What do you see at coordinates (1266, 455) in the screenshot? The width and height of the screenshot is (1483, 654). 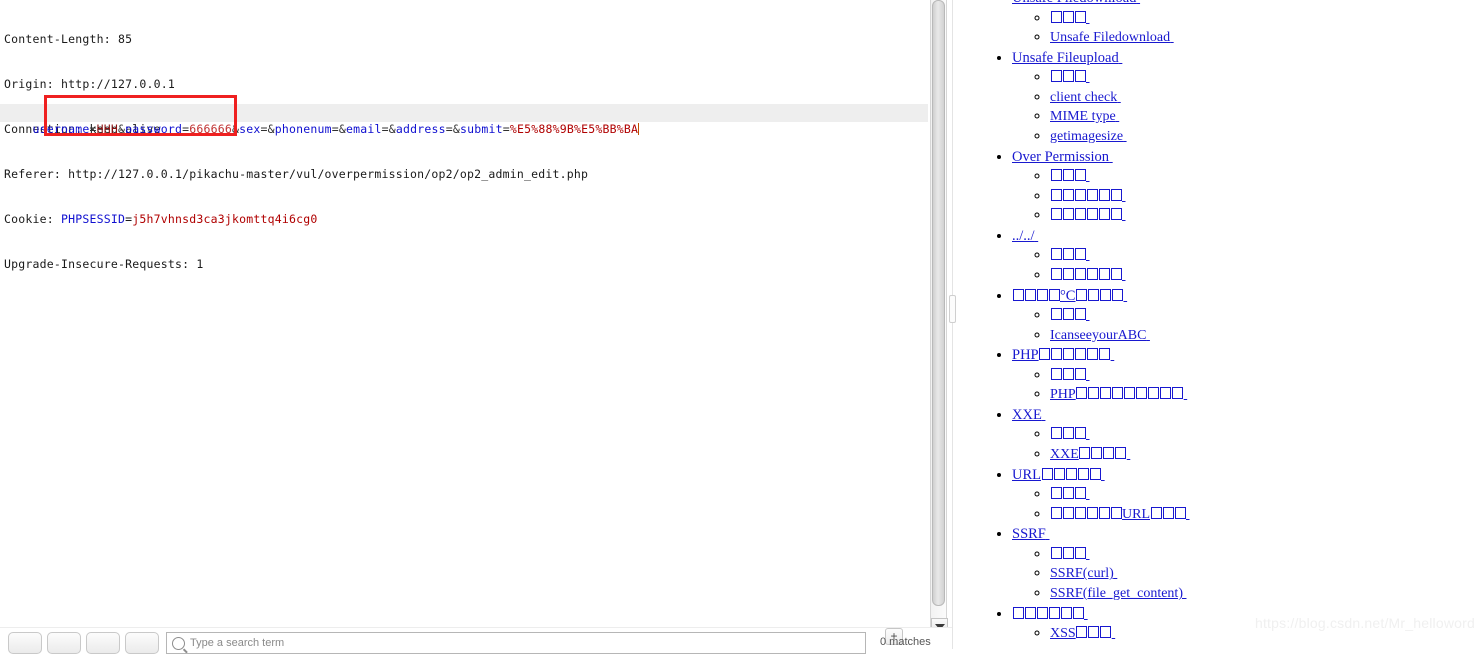 I see `nav-sub-item: XXE` at bounding box center [1266, 455].